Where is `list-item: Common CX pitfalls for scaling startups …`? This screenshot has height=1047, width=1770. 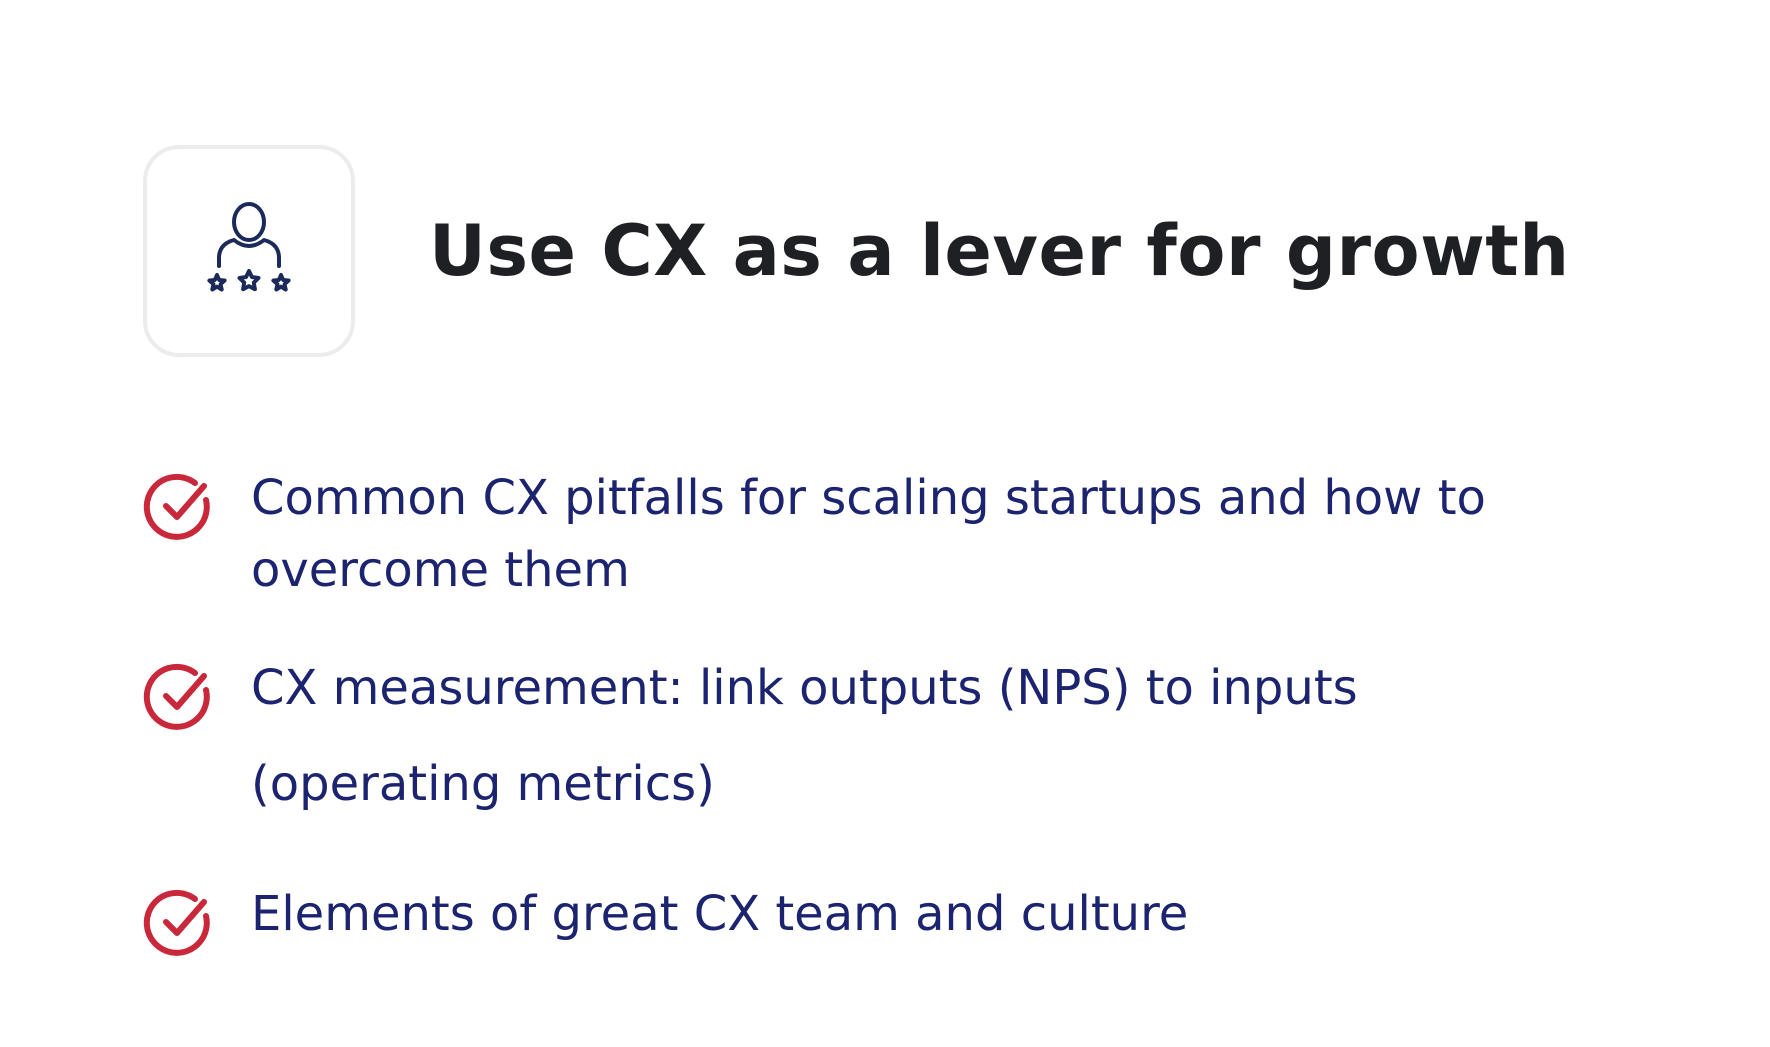 list-item: Common CX pitfalls for scaling startups … is located at coordinates (893, 534).